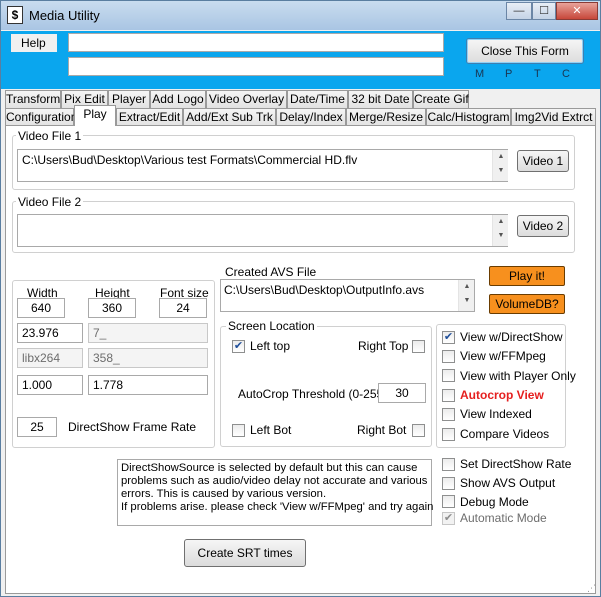 This screenshot has height=597, width=601. I want to click on left-top-label: Left top, so click(270, 346).